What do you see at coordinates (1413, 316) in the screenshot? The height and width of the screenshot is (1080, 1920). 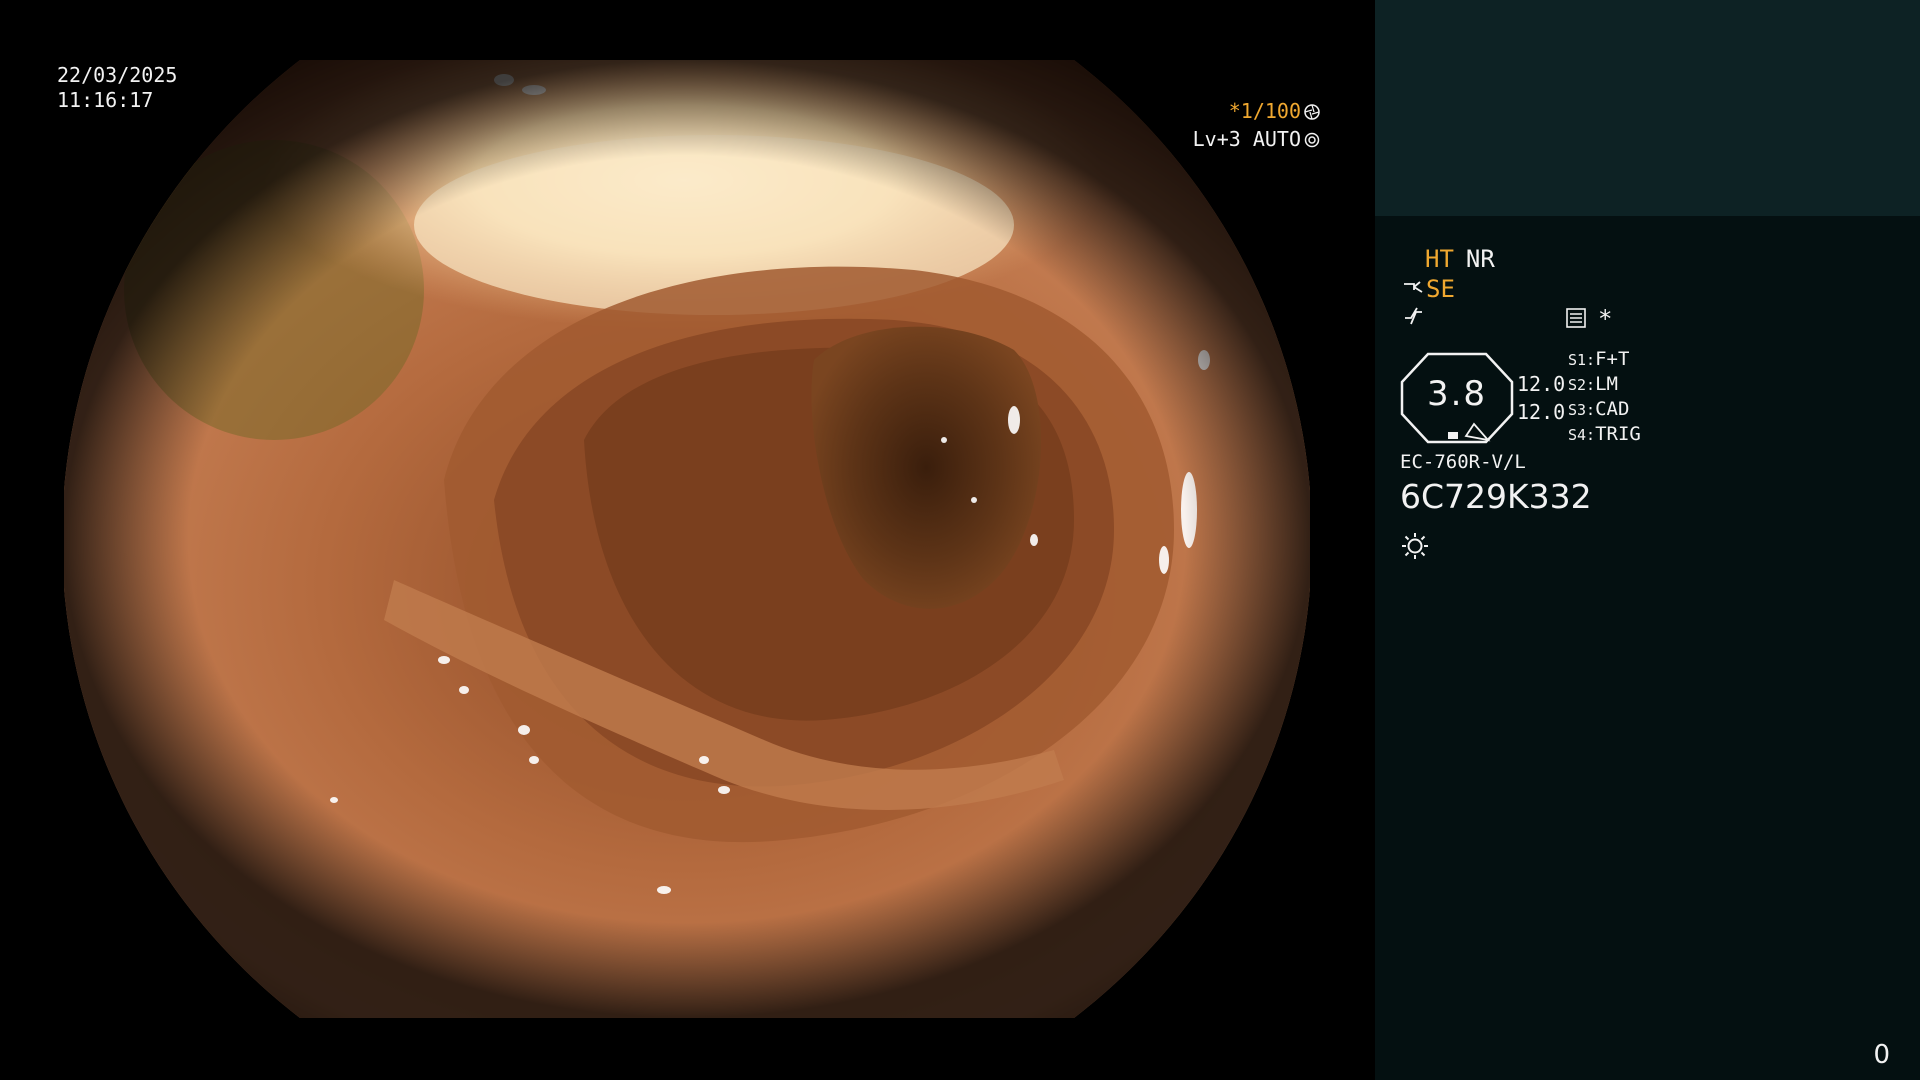 I see `structure-enhance-icon` at bounding box center [1413, 316].